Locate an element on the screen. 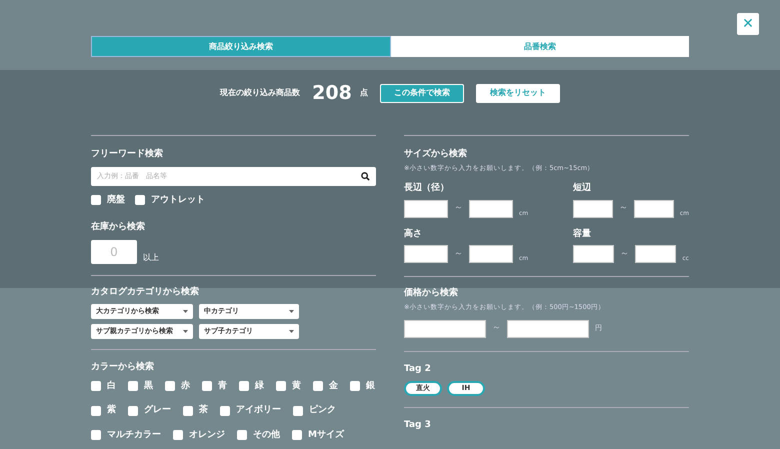 The width and height of the screenshot is (780, 449). product-count: 208 is located at coordinates (332, 93).